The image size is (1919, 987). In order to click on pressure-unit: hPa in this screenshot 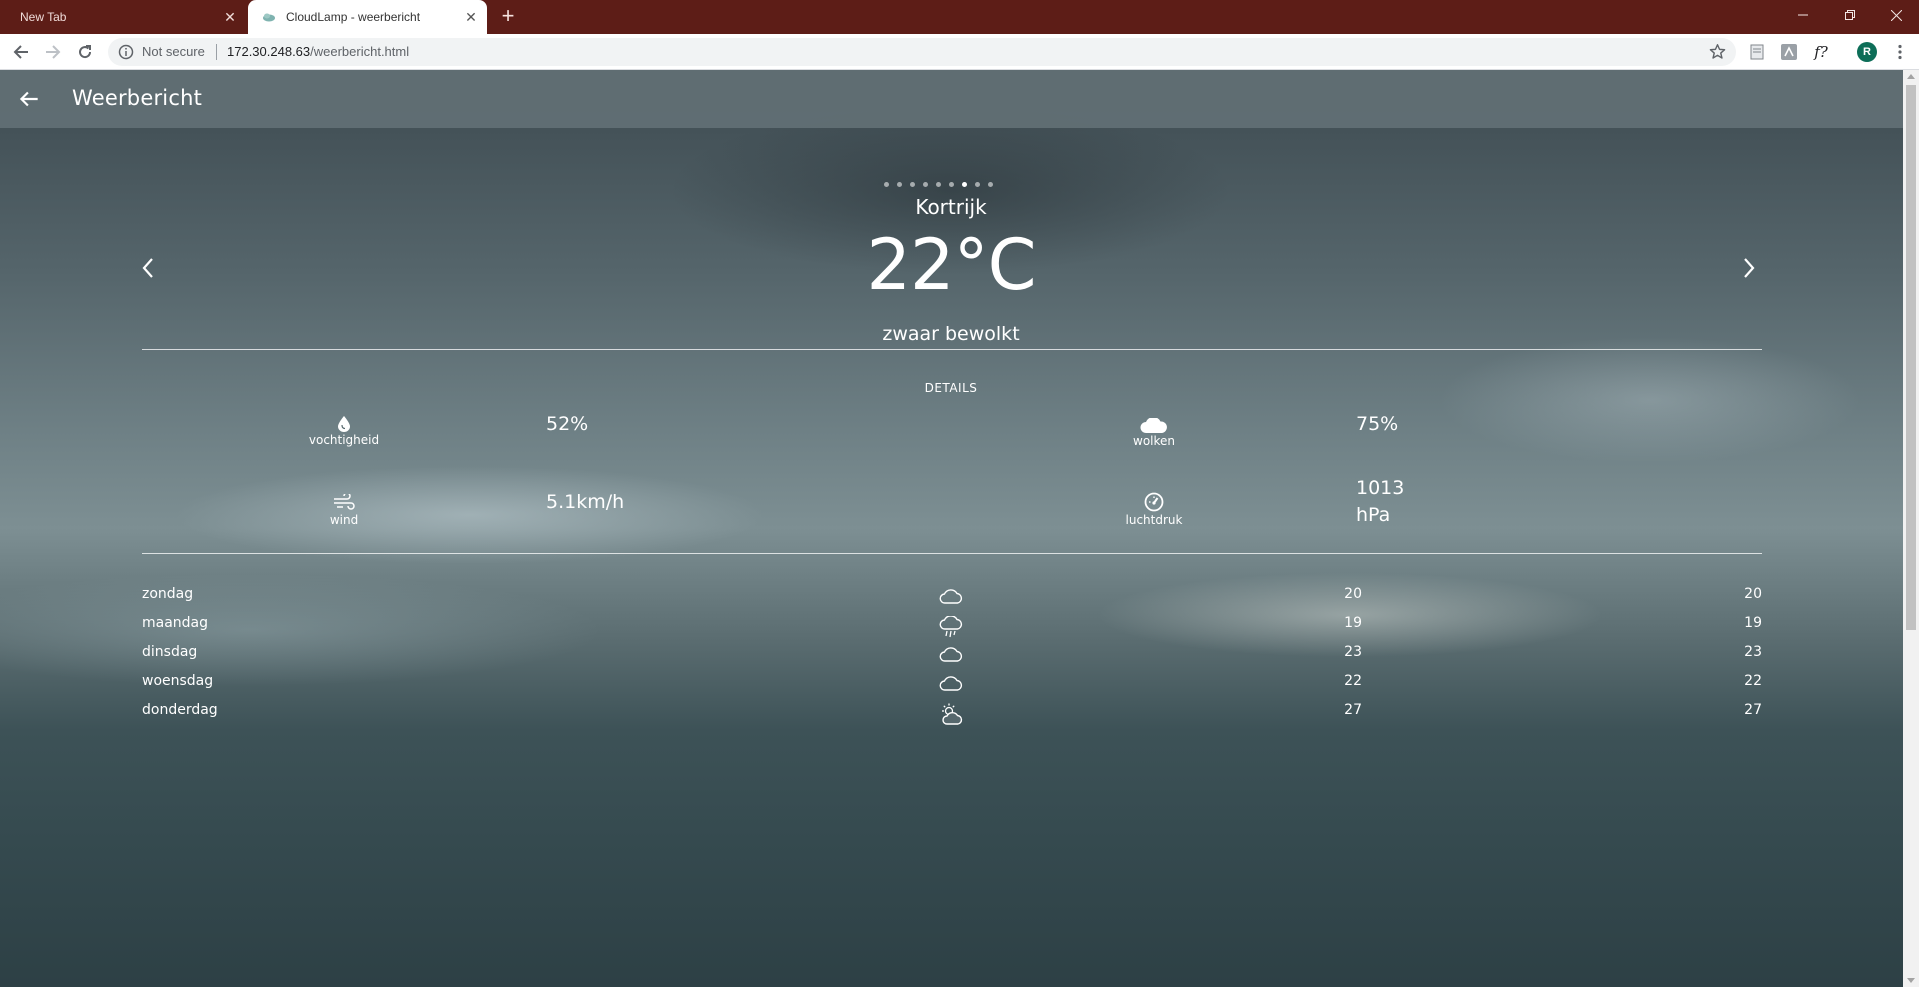, I will do `click(1373, 515)`.